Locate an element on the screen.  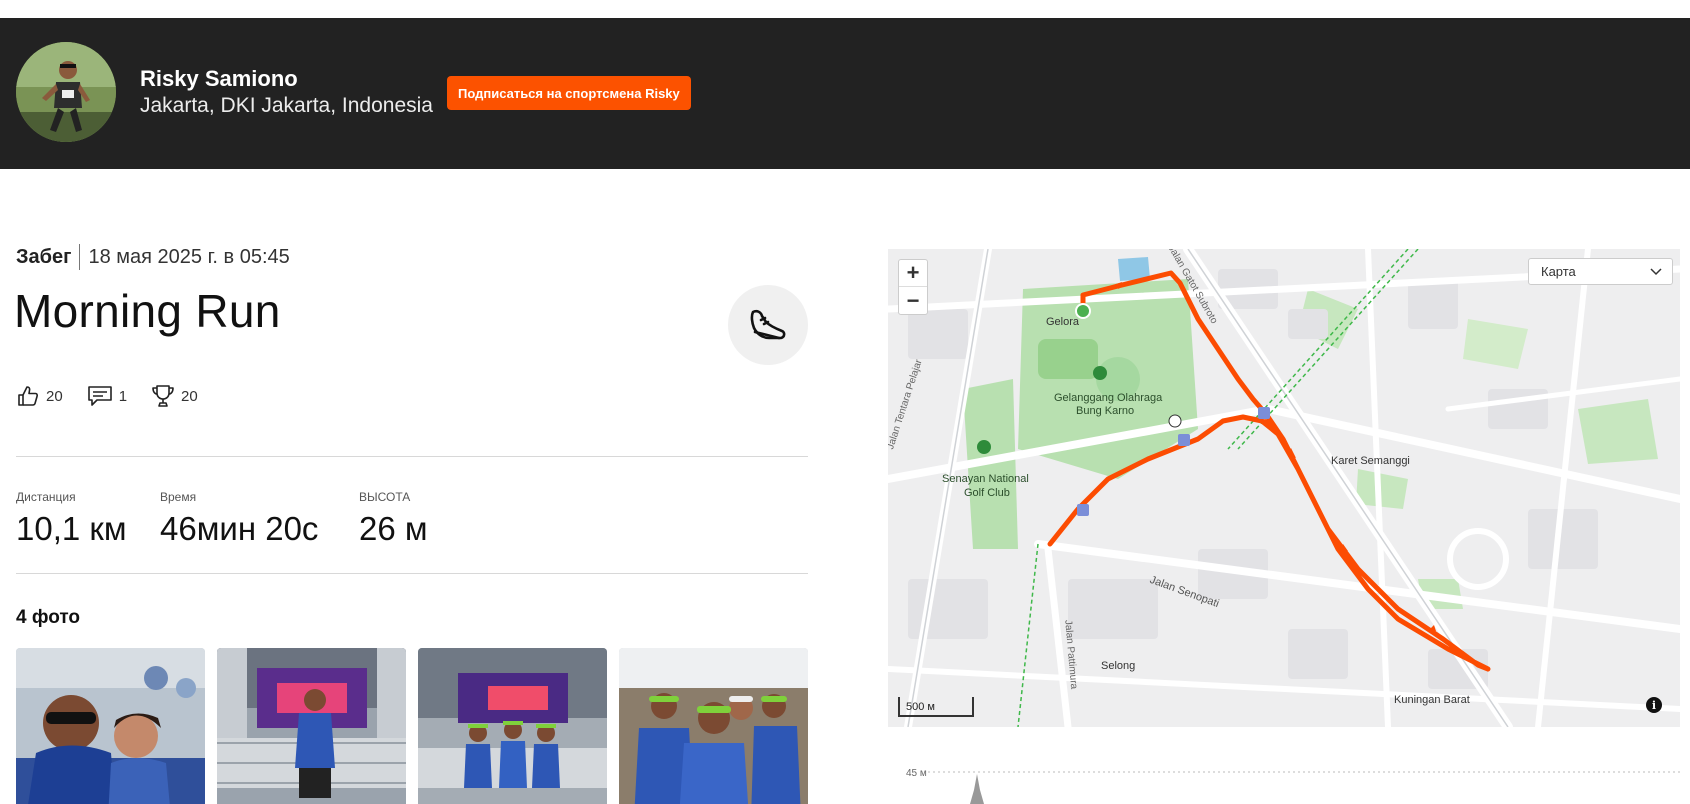
zoom-in-button: + is located at coordinates (913, 273).